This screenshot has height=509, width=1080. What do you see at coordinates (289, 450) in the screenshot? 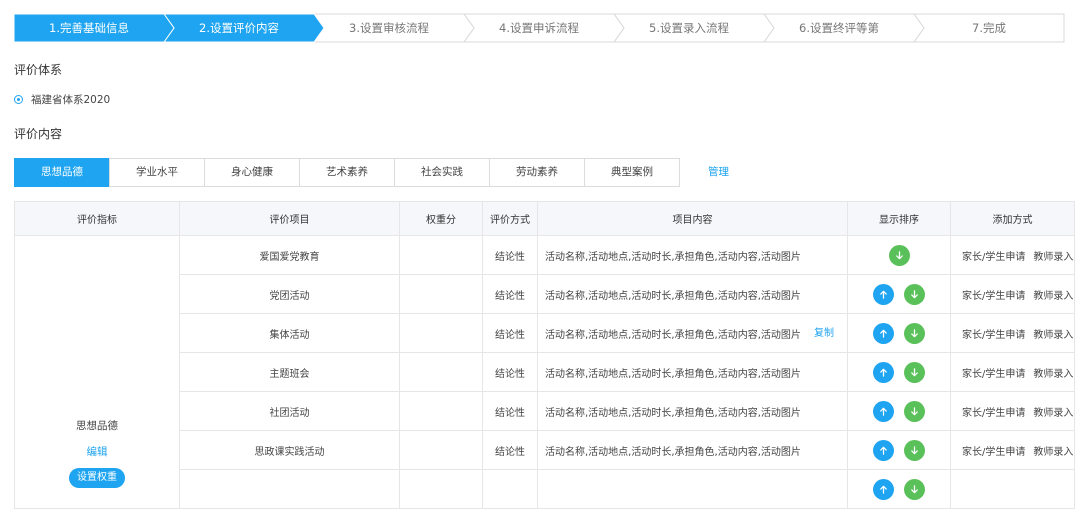
I see `item-name-cell: 思政课实践活动` at bounding box center [289, 450].